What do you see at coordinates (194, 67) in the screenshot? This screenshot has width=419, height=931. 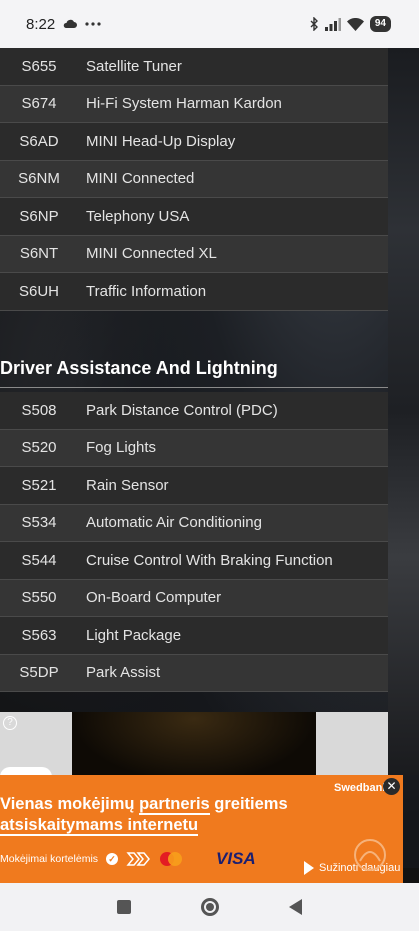 I see `table-row: S655 Satellite Tuner` at bounding box center [194, 67].